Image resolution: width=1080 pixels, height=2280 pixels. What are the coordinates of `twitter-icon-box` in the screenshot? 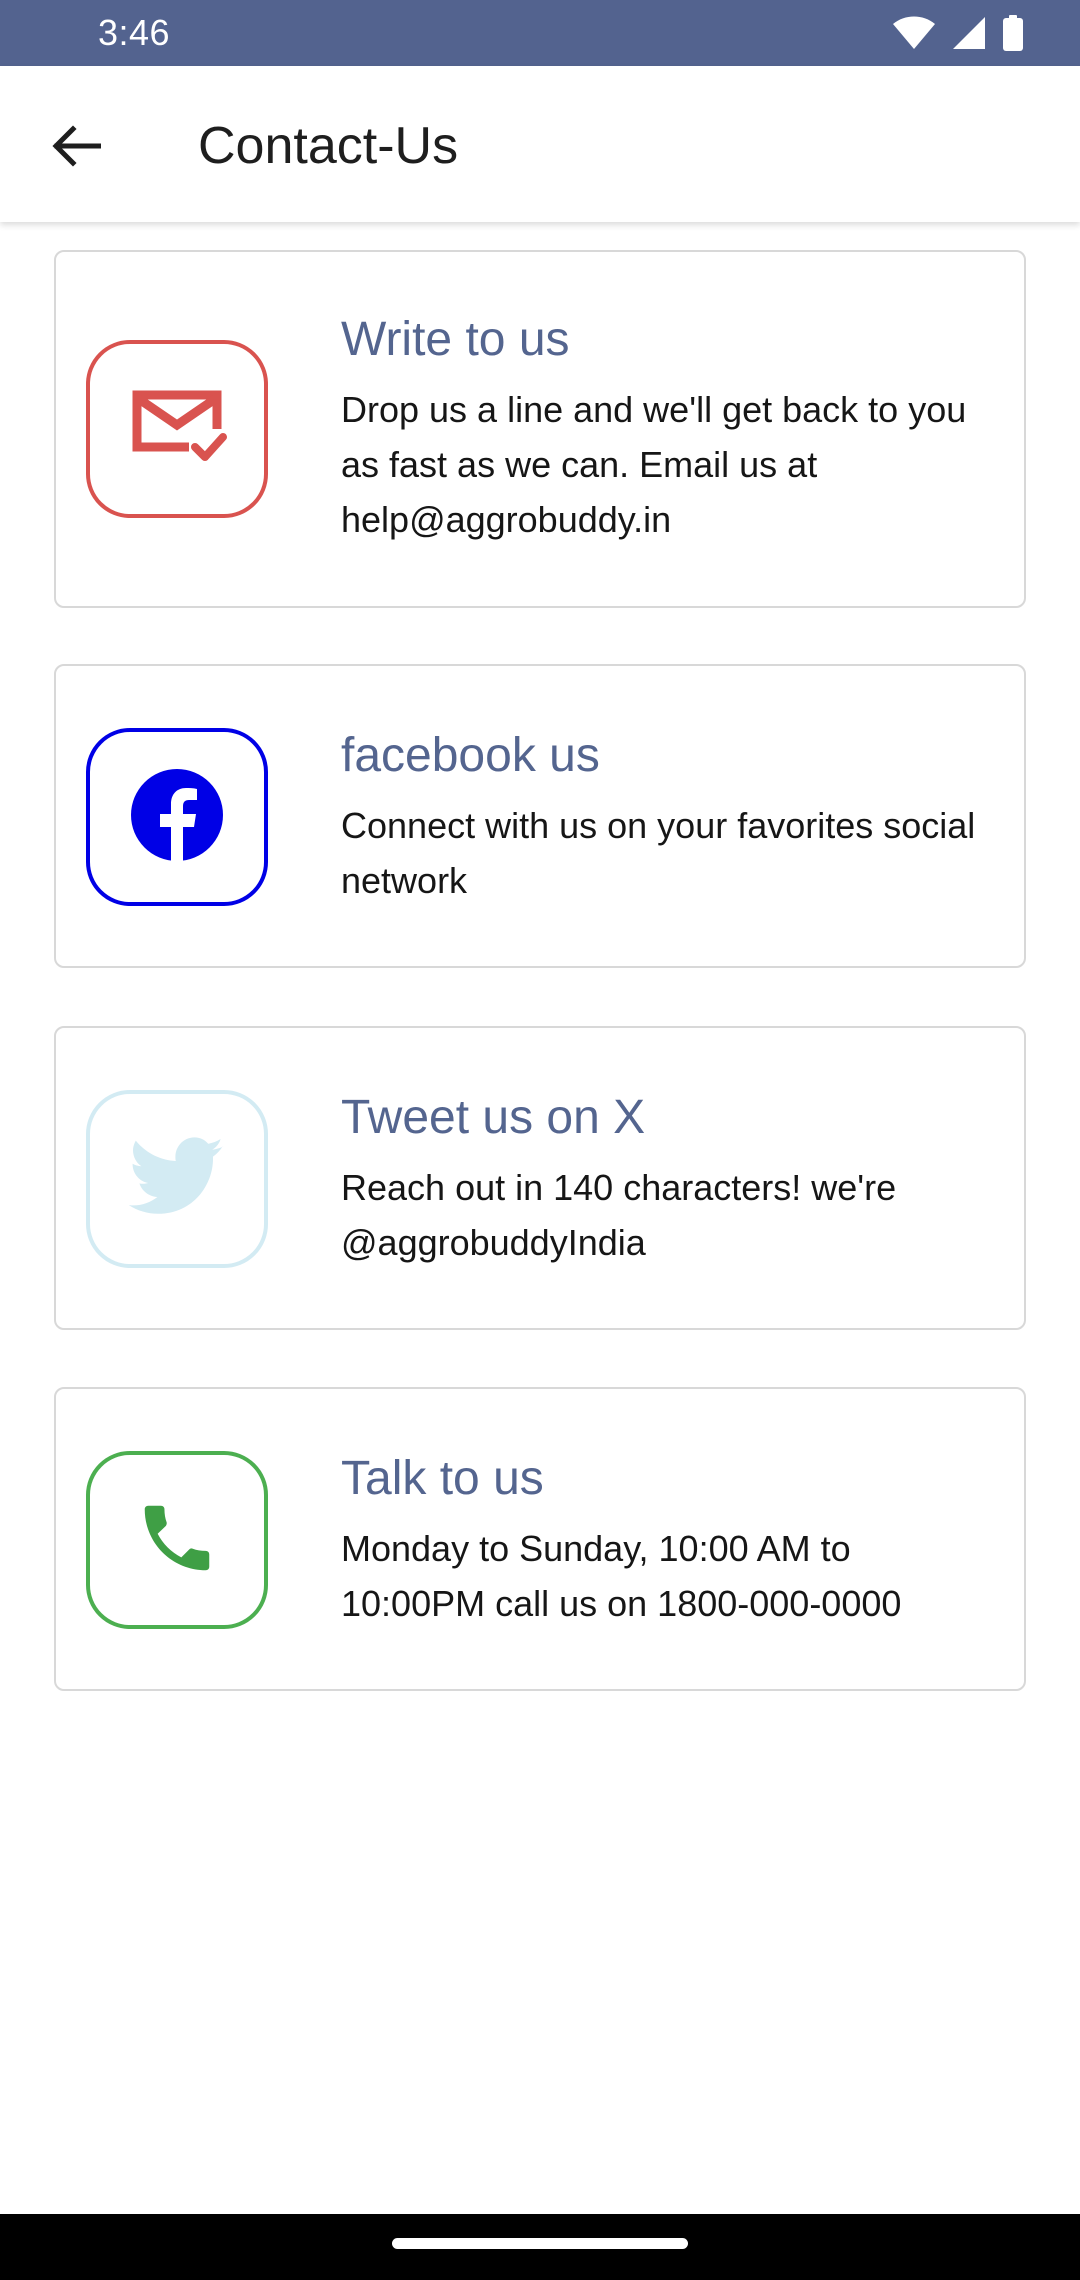 It's located at (177, 1179).